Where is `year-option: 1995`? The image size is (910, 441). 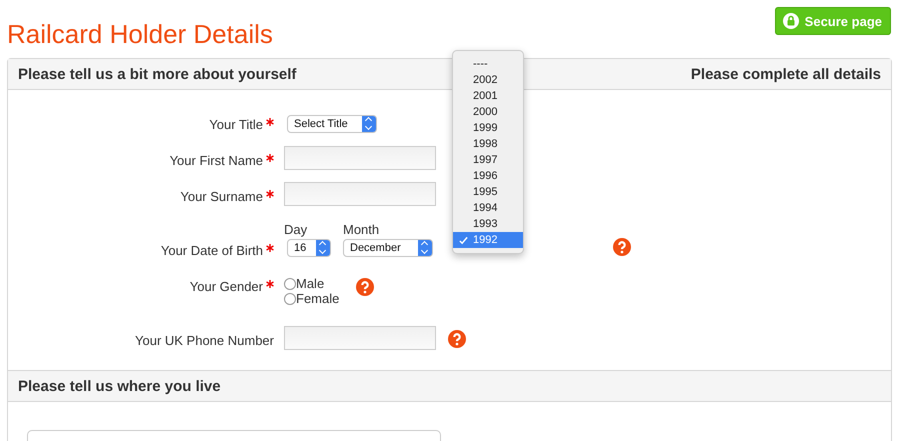
year-option: 1995 is located at coordinates (488, 192).